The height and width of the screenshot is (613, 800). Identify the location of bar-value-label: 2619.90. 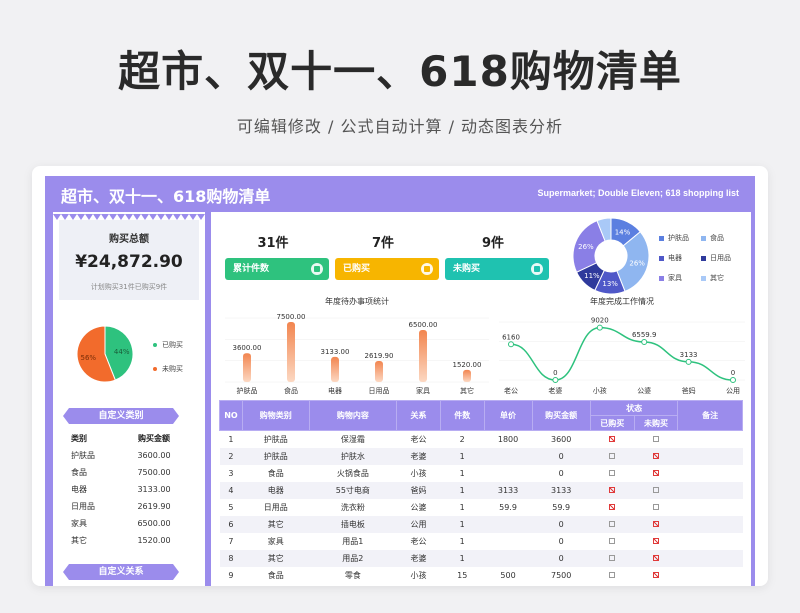
(379, 356).